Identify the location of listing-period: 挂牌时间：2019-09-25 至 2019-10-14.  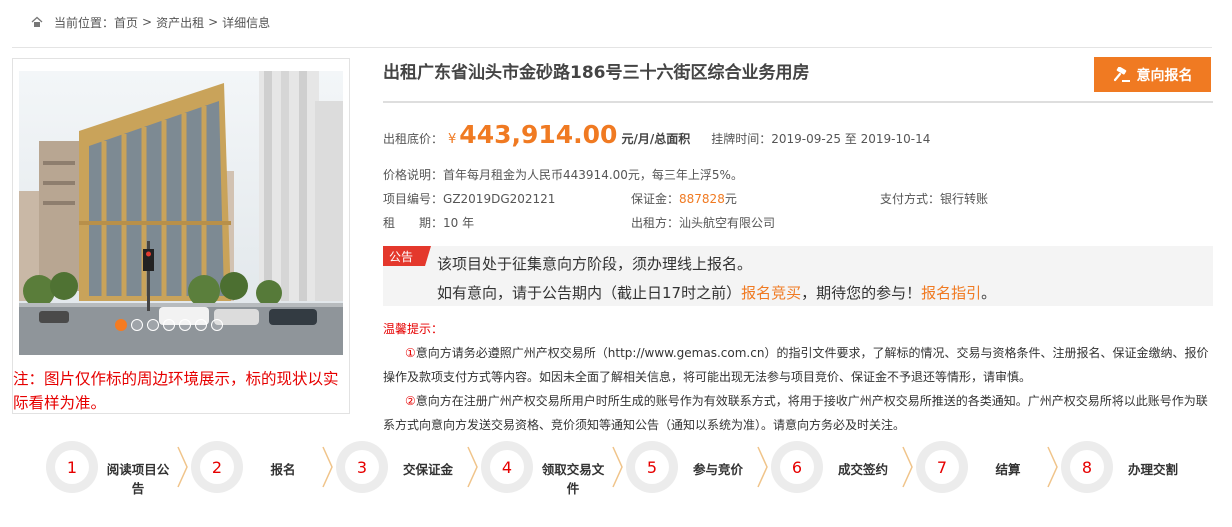
(820, 138).